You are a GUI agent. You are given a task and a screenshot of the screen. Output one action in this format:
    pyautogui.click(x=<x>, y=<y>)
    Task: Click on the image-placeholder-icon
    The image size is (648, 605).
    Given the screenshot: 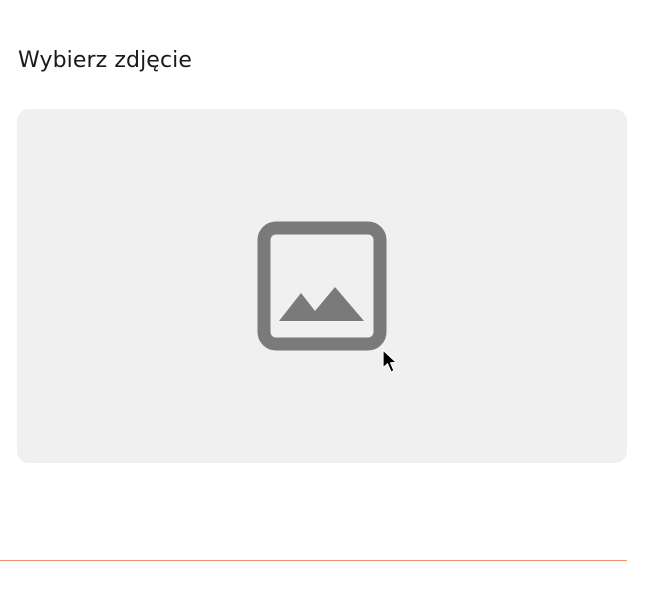 What is the action you would take?
    pyautogui.click(x=322, y=286)
    